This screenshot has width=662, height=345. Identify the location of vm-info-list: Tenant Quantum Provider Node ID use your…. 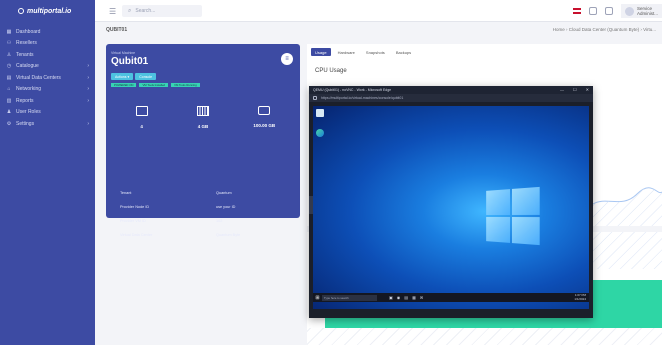
(206, 219).